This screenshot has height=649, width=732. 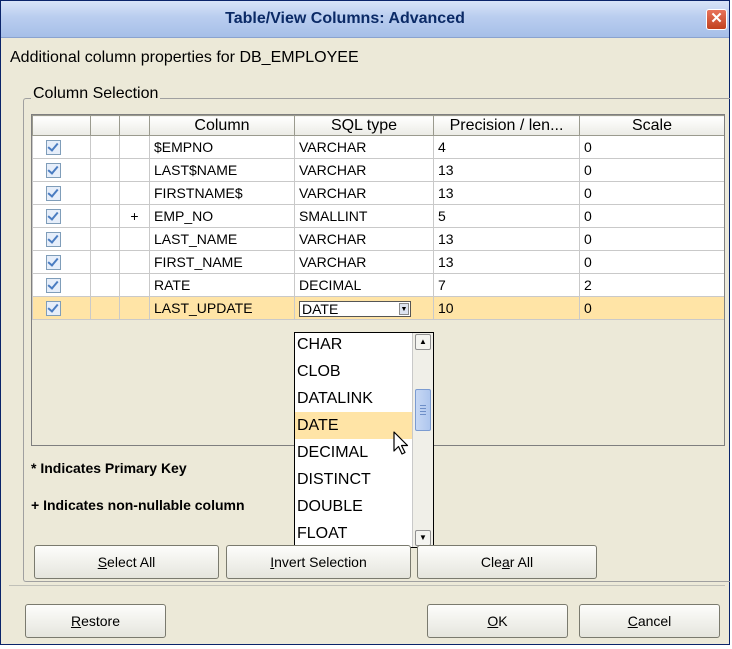 What do you see at coordinates (222, 125) in the screenshot?
I see `column-header: Column` at bounding box center [222, 125].